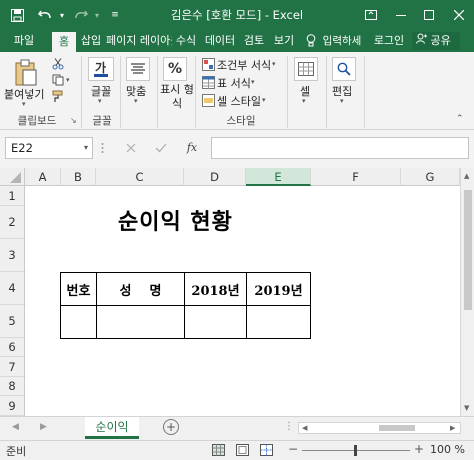 This screenshot has width=474, height=460. Describe the element at coordinates (459, 15) in the screenshot. I see `close-icon` at that location.